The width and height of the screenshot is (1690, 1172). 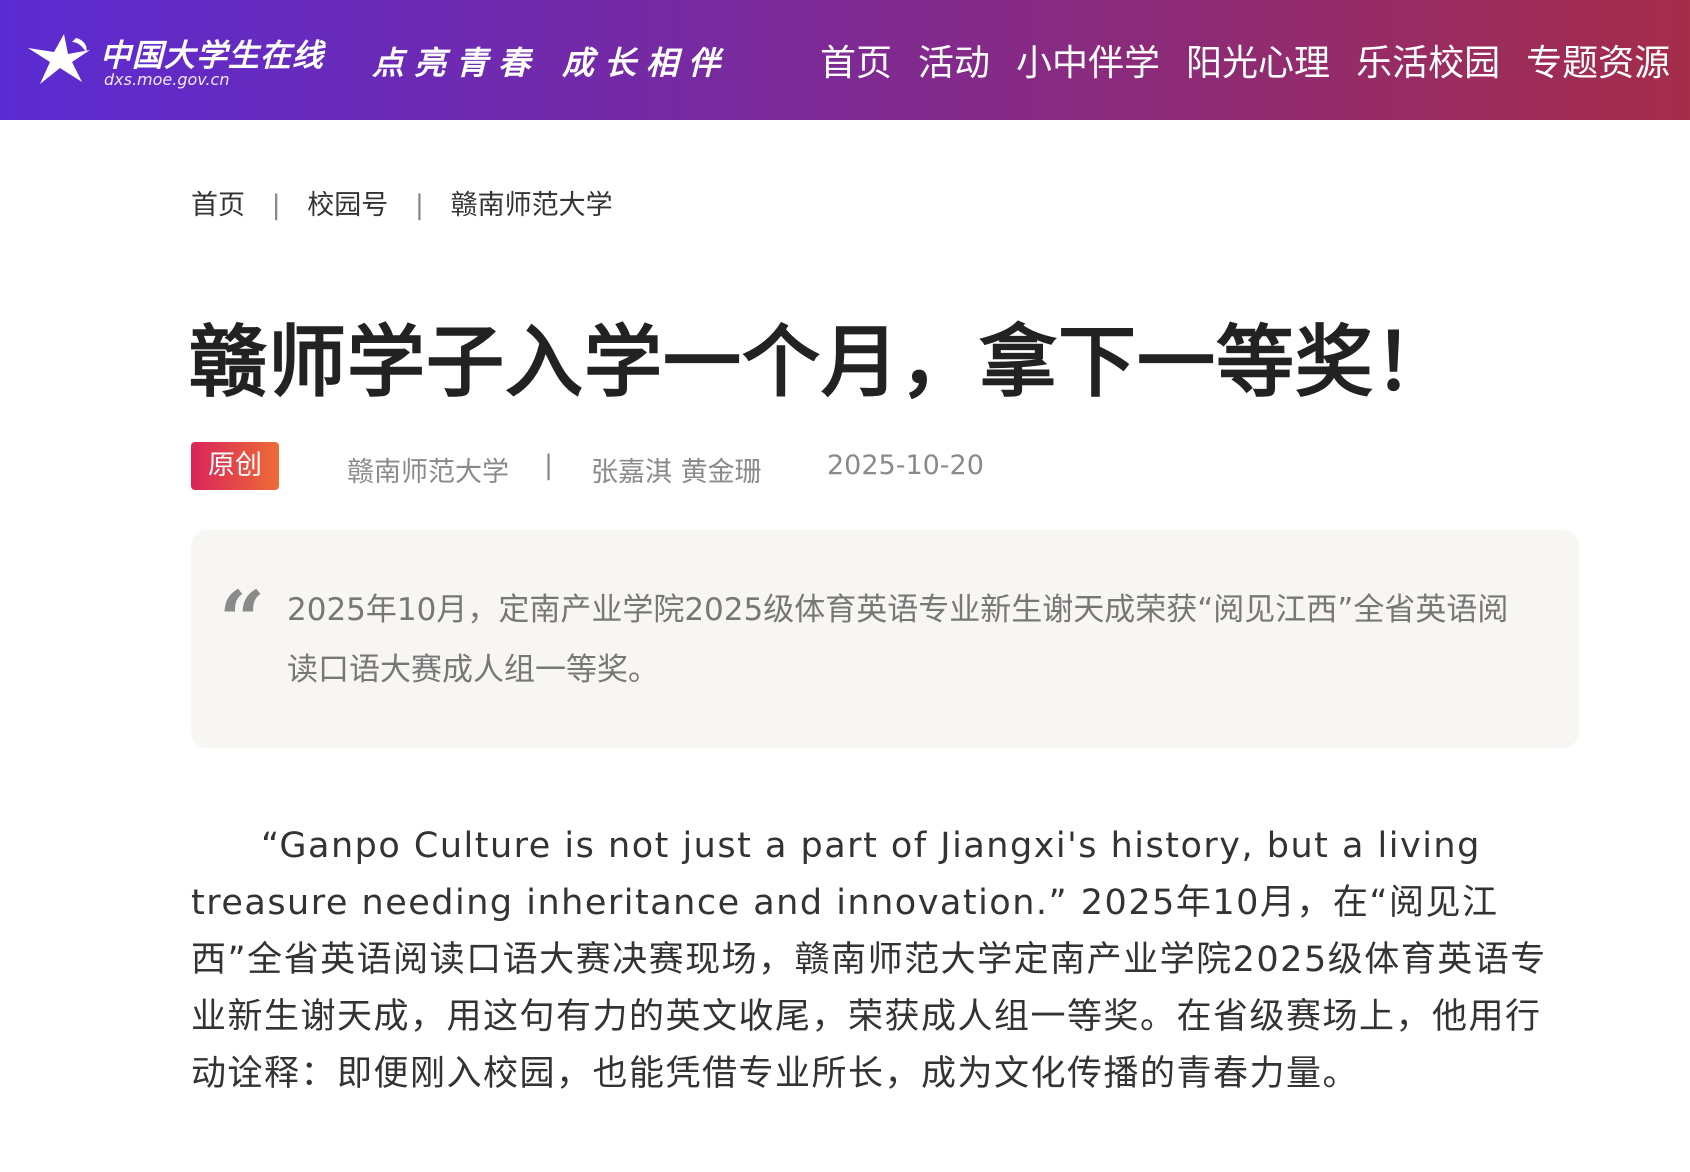 I want to click on article-authors: 张嘉淇 黄金珊, so click(x=676, y=472).